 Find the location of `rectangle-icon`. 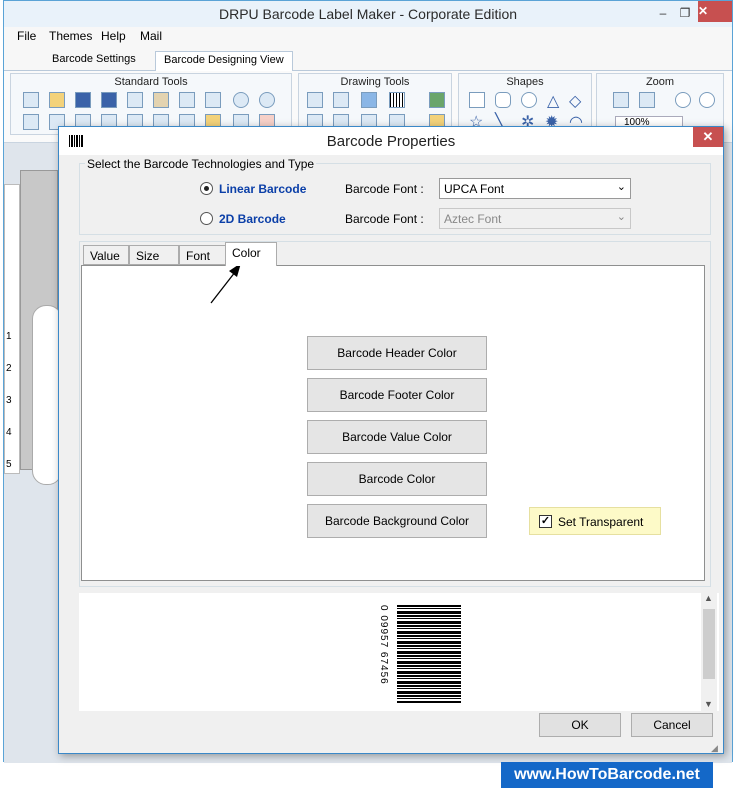

rectangle-icon is located at coordinates (477, 100).